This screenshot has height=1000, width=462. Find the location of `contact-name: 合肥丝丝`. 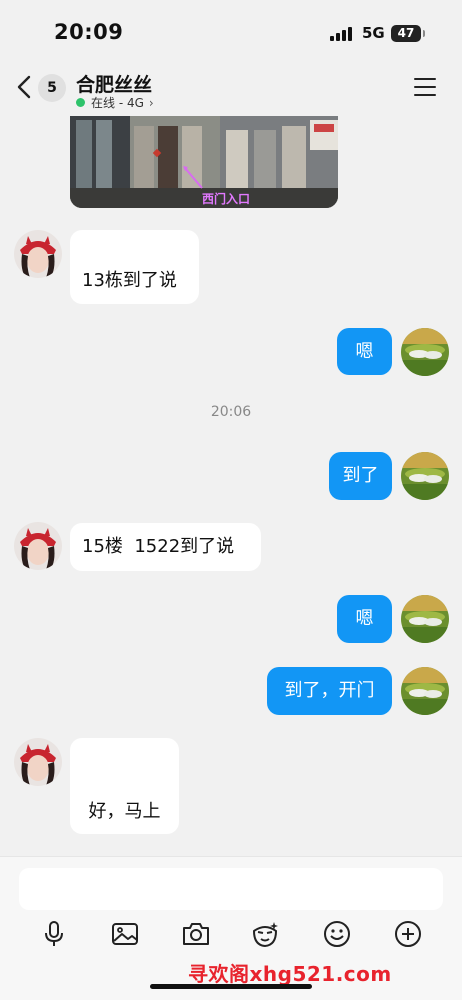

contact-name: 合肥丝丝 is located at coordinates (114, 83).